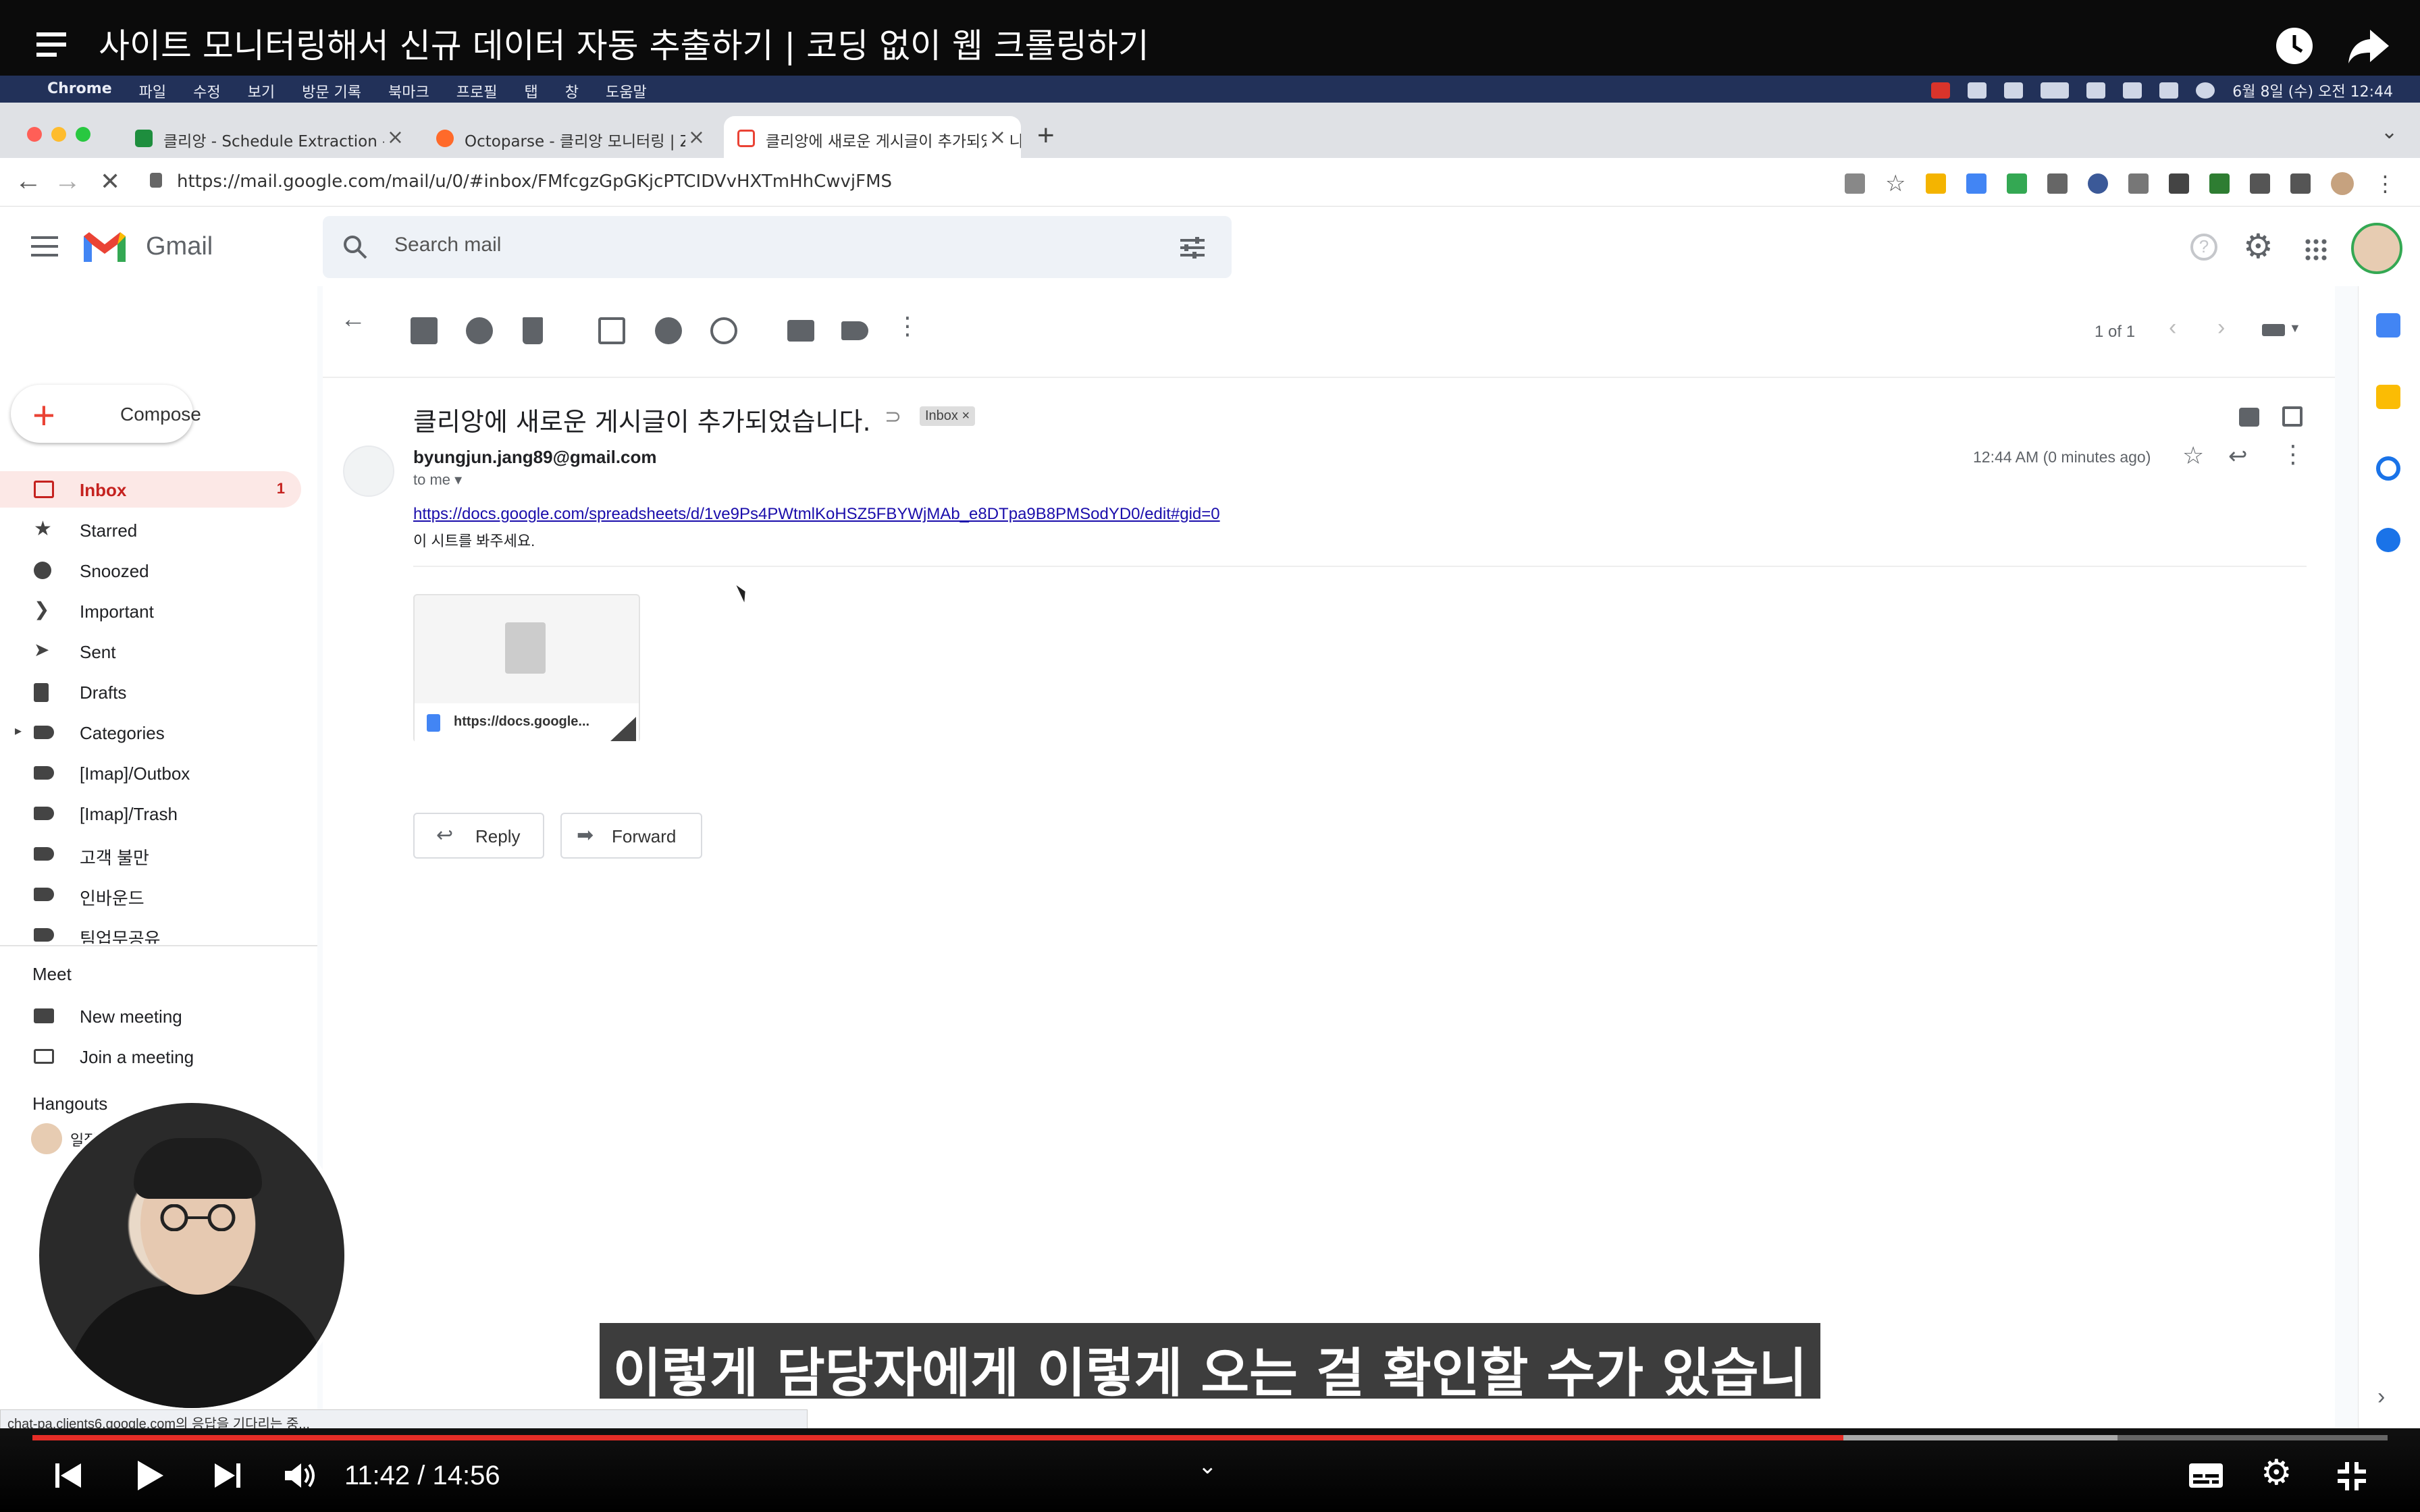 This screenshot has height=1512, width=2420. Describe the element at coordinates (2276, 1473) in the screenshot. I see `settings-icon: ⚙` at that location.